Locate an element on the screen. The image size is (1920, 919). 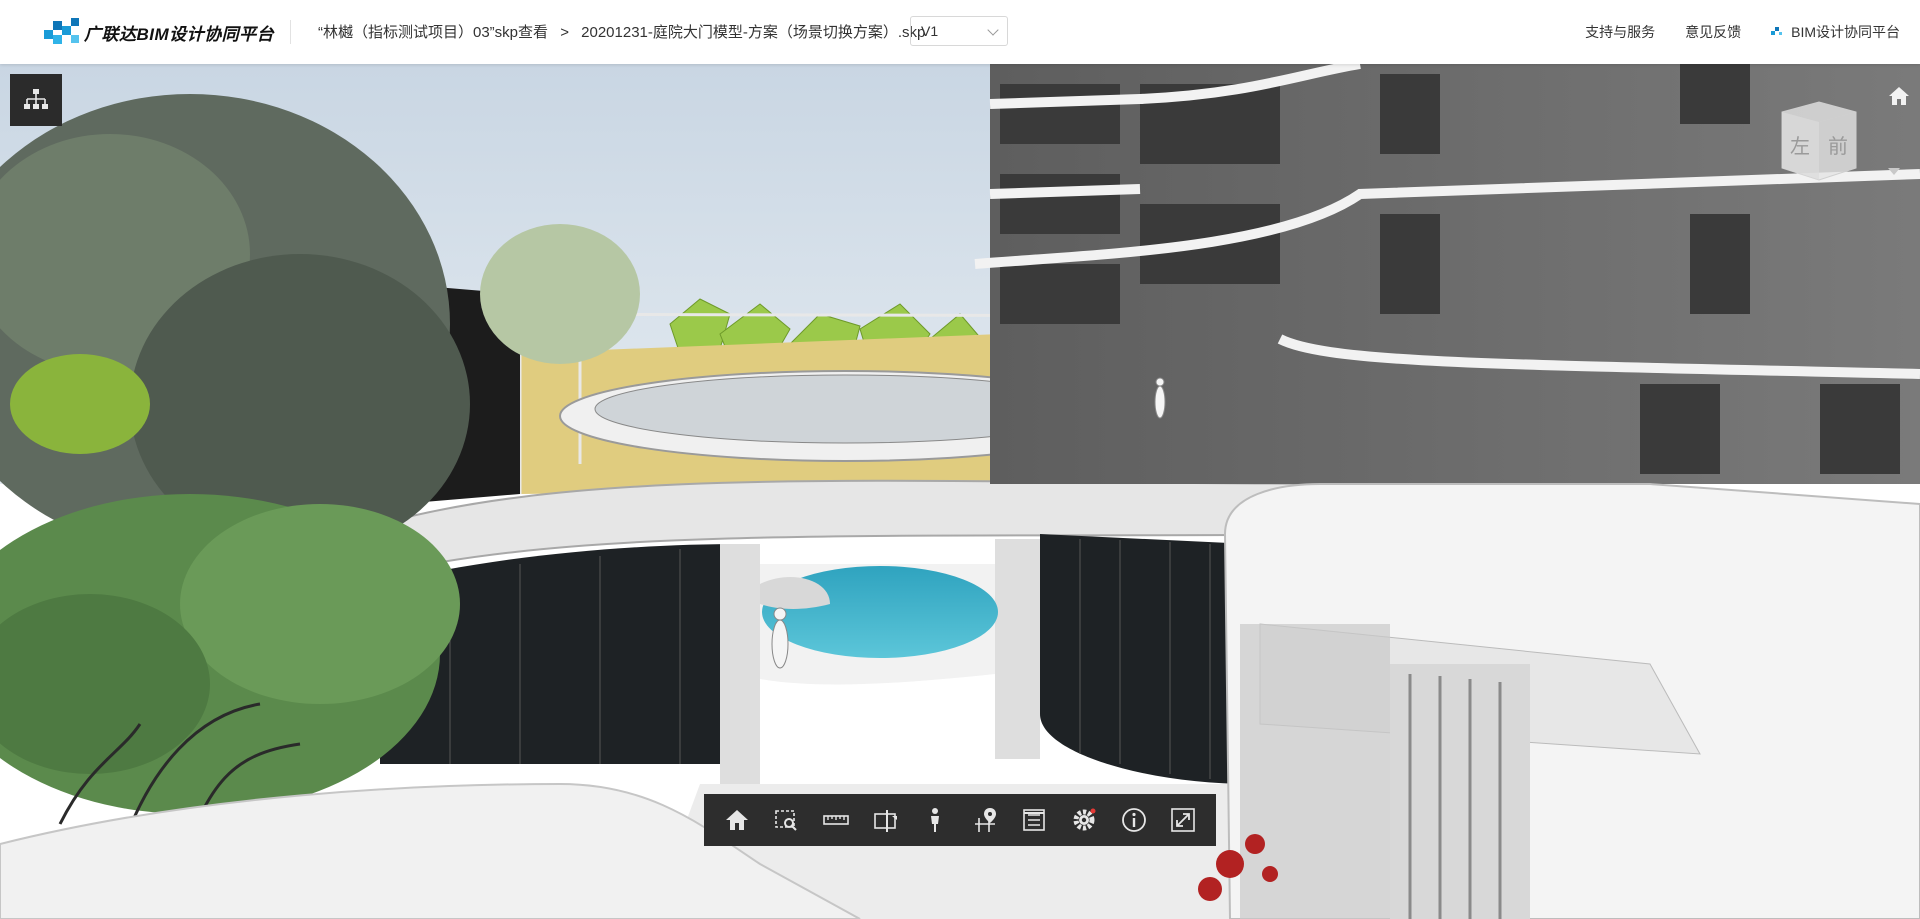
fullscreen-icon is located at coordinates (1183, 820).